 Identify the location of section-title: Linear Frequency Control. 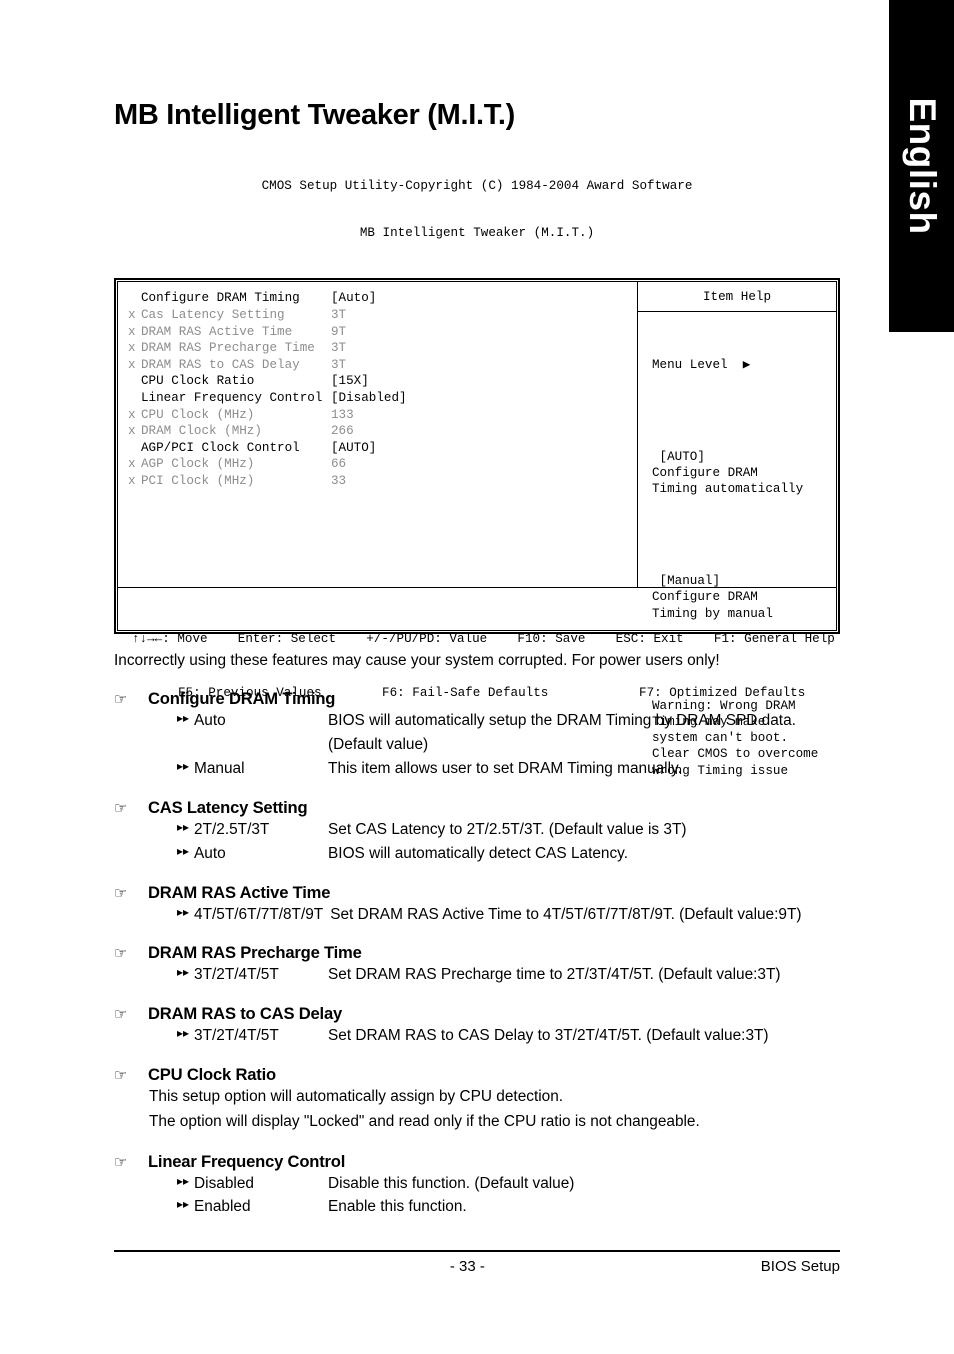
(247, 1161).